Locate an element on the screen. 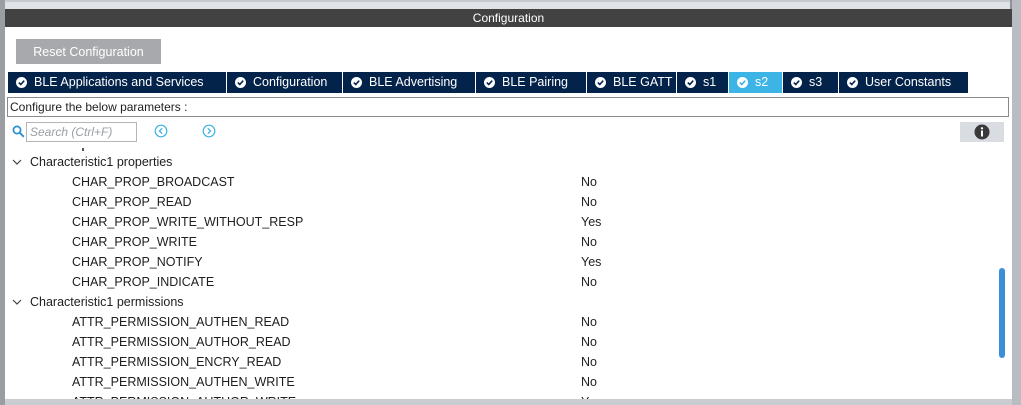 The width and height of the screenshot is (1021, 405). tab-label: BLE Applications and Services is located at coordinates (119, 82).